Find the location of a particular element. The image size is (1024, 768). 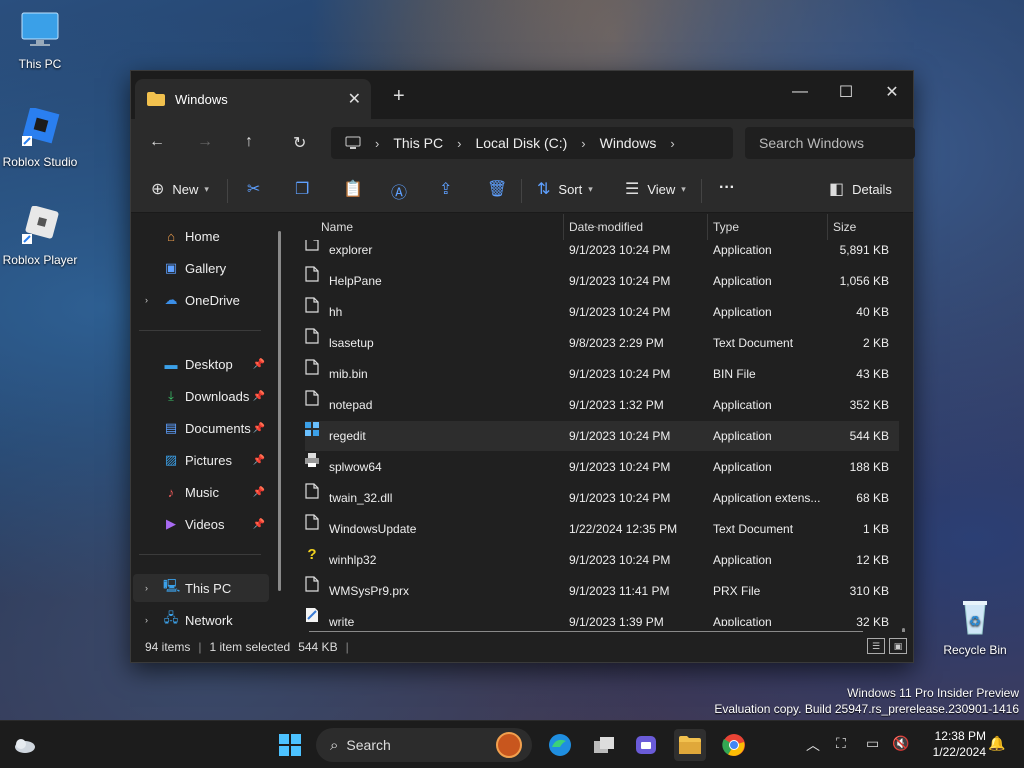

breadcrumb-local-disk: Local Disk (C:) is located at coordinates (521, 143).